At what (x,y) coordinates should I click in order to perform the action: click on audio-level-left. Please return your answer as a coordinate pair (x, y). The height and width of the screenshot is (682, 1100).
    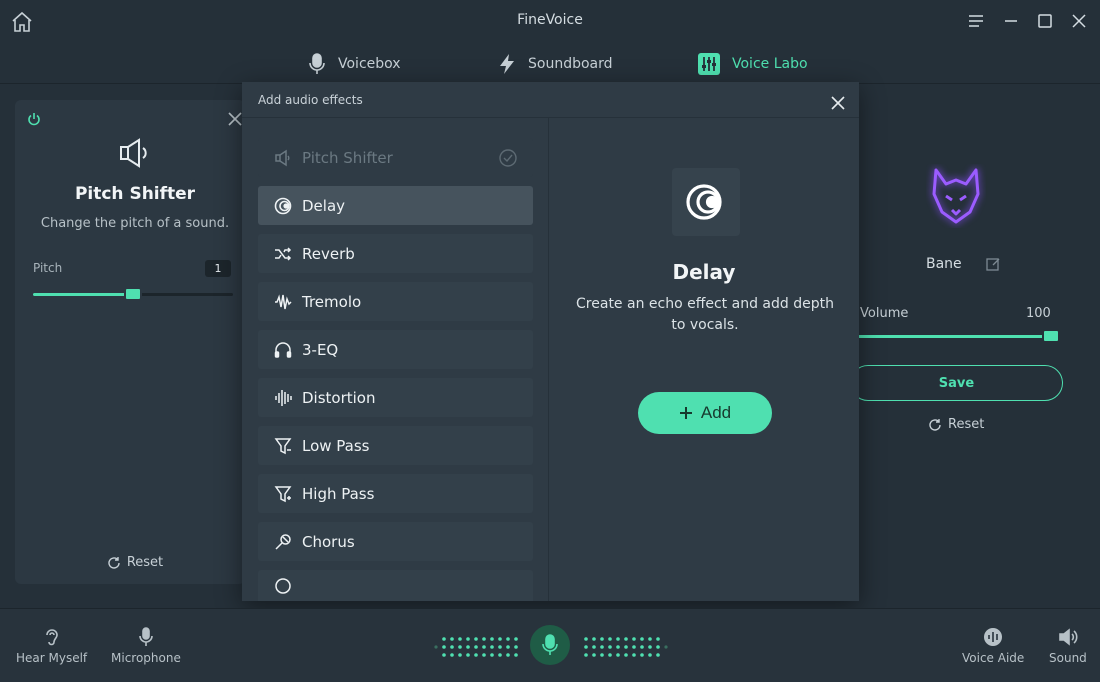
    Looking at the image, I should click on (476, 647).